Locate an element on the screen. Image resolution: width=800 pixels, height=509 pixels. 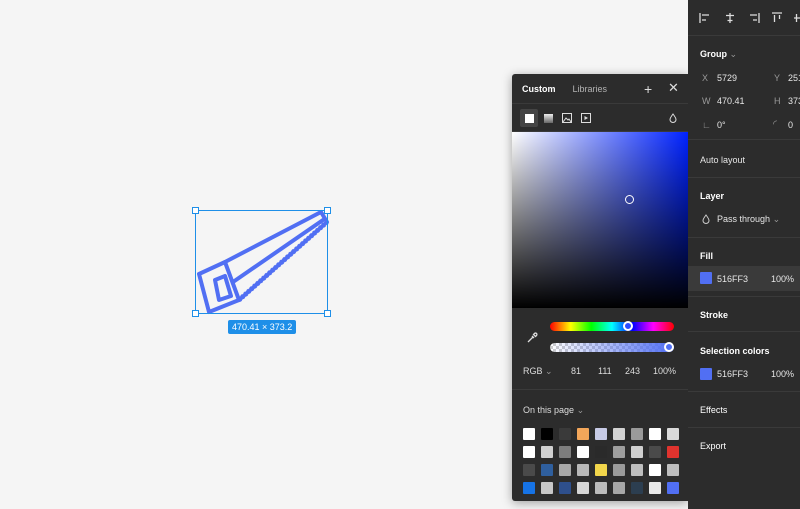
resize-handle-top-right is located at coordinates (327, 210).